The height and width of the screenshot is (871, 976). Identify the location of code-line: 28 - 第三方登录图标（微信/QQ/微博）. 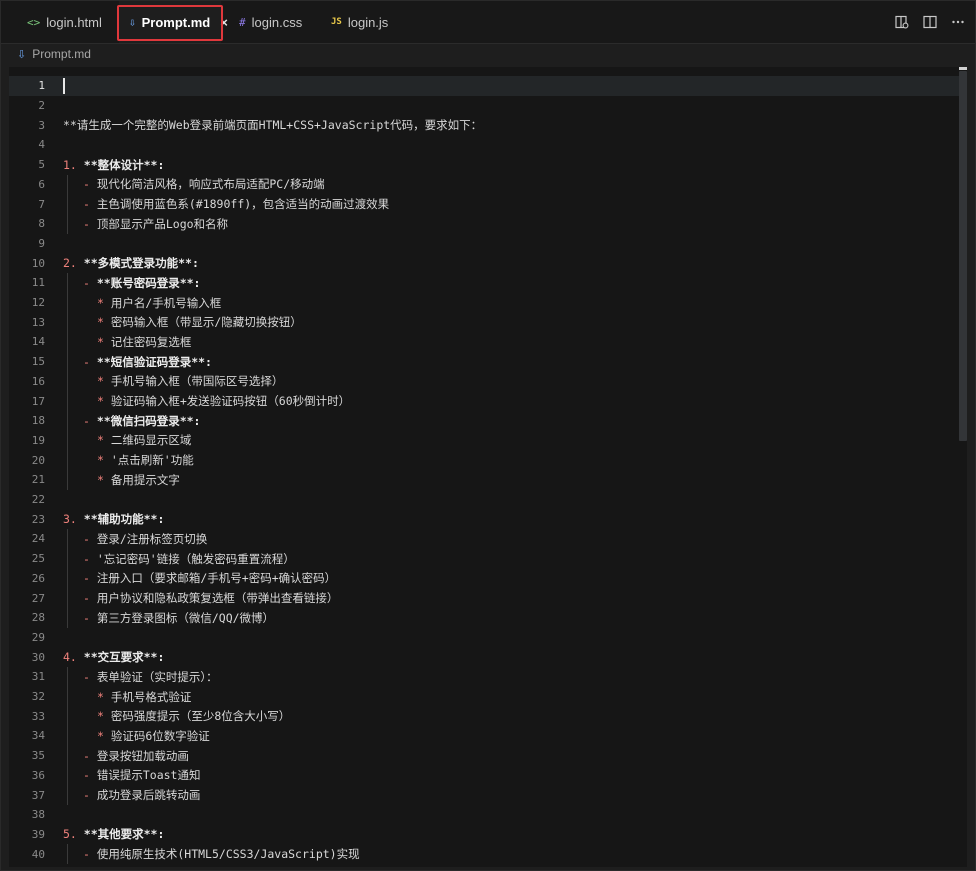
(484, 618).